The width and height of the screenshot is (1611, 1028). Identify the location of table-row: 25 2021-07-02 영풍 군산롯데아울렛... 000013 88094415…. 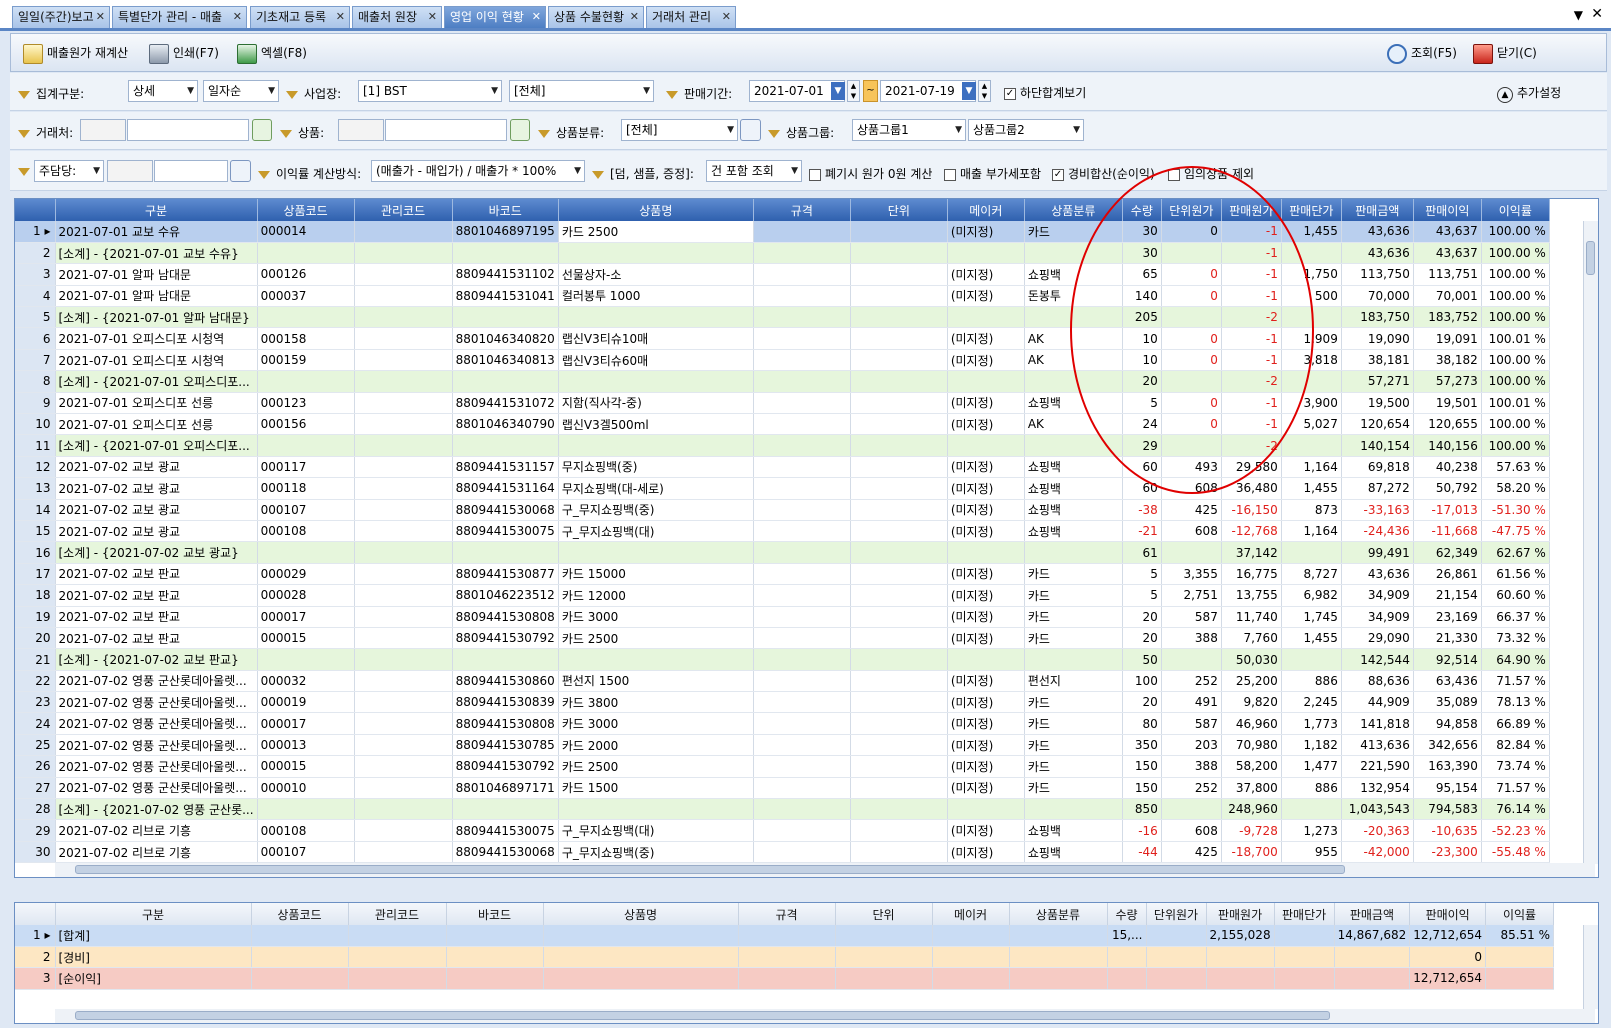
(782, 745).